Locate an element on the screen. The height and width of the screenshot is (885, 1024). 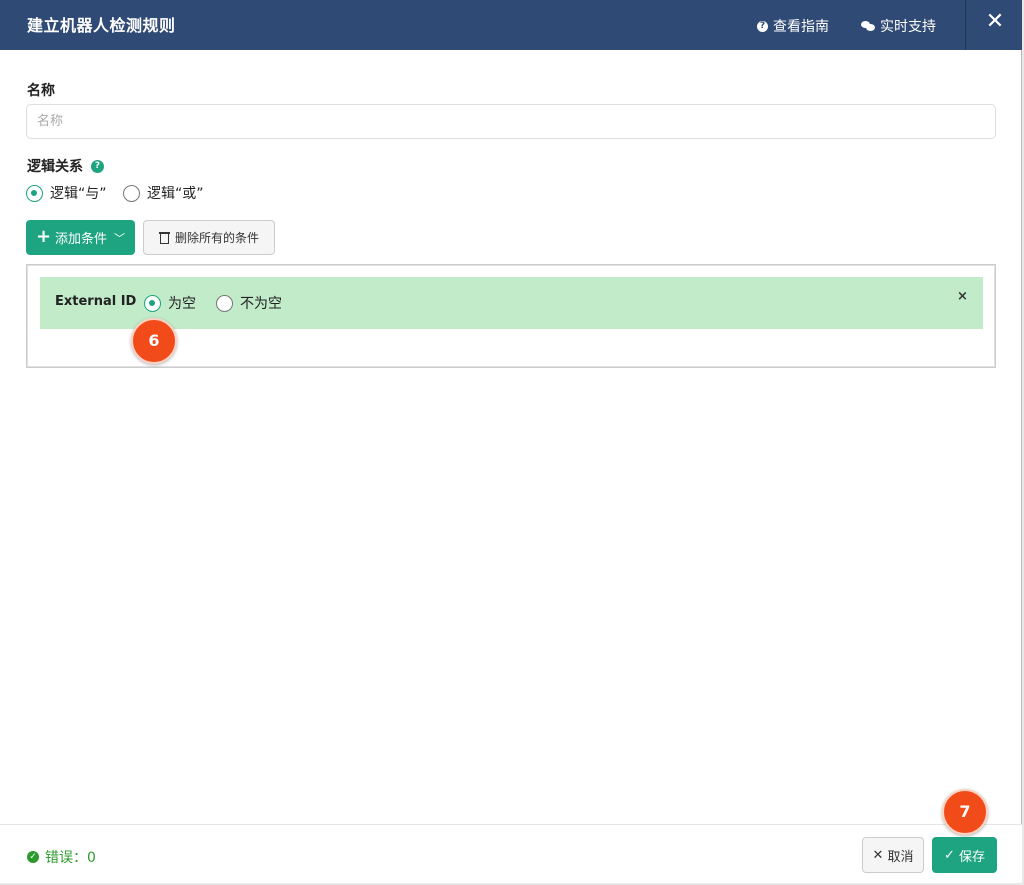
condition-row: External ID 为空 不为空 × is located at coordinates (511, 303).